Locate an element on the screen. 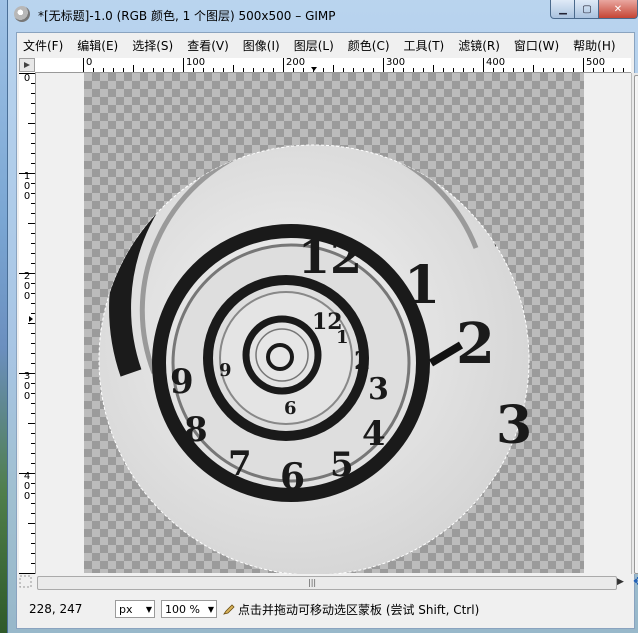 This screenshot has height=633, width=638. menu-file: 文件(F) is located at coordinates (44, 45).